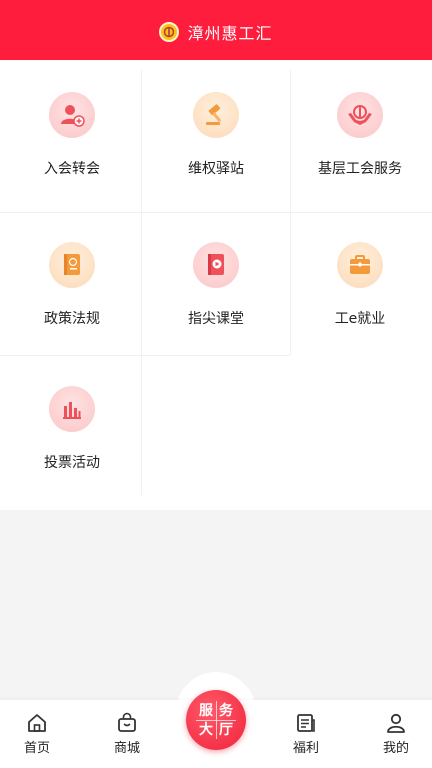  Describe the element at coordinates (37, 723) in the screenshot. I see `home-icon` at that location.